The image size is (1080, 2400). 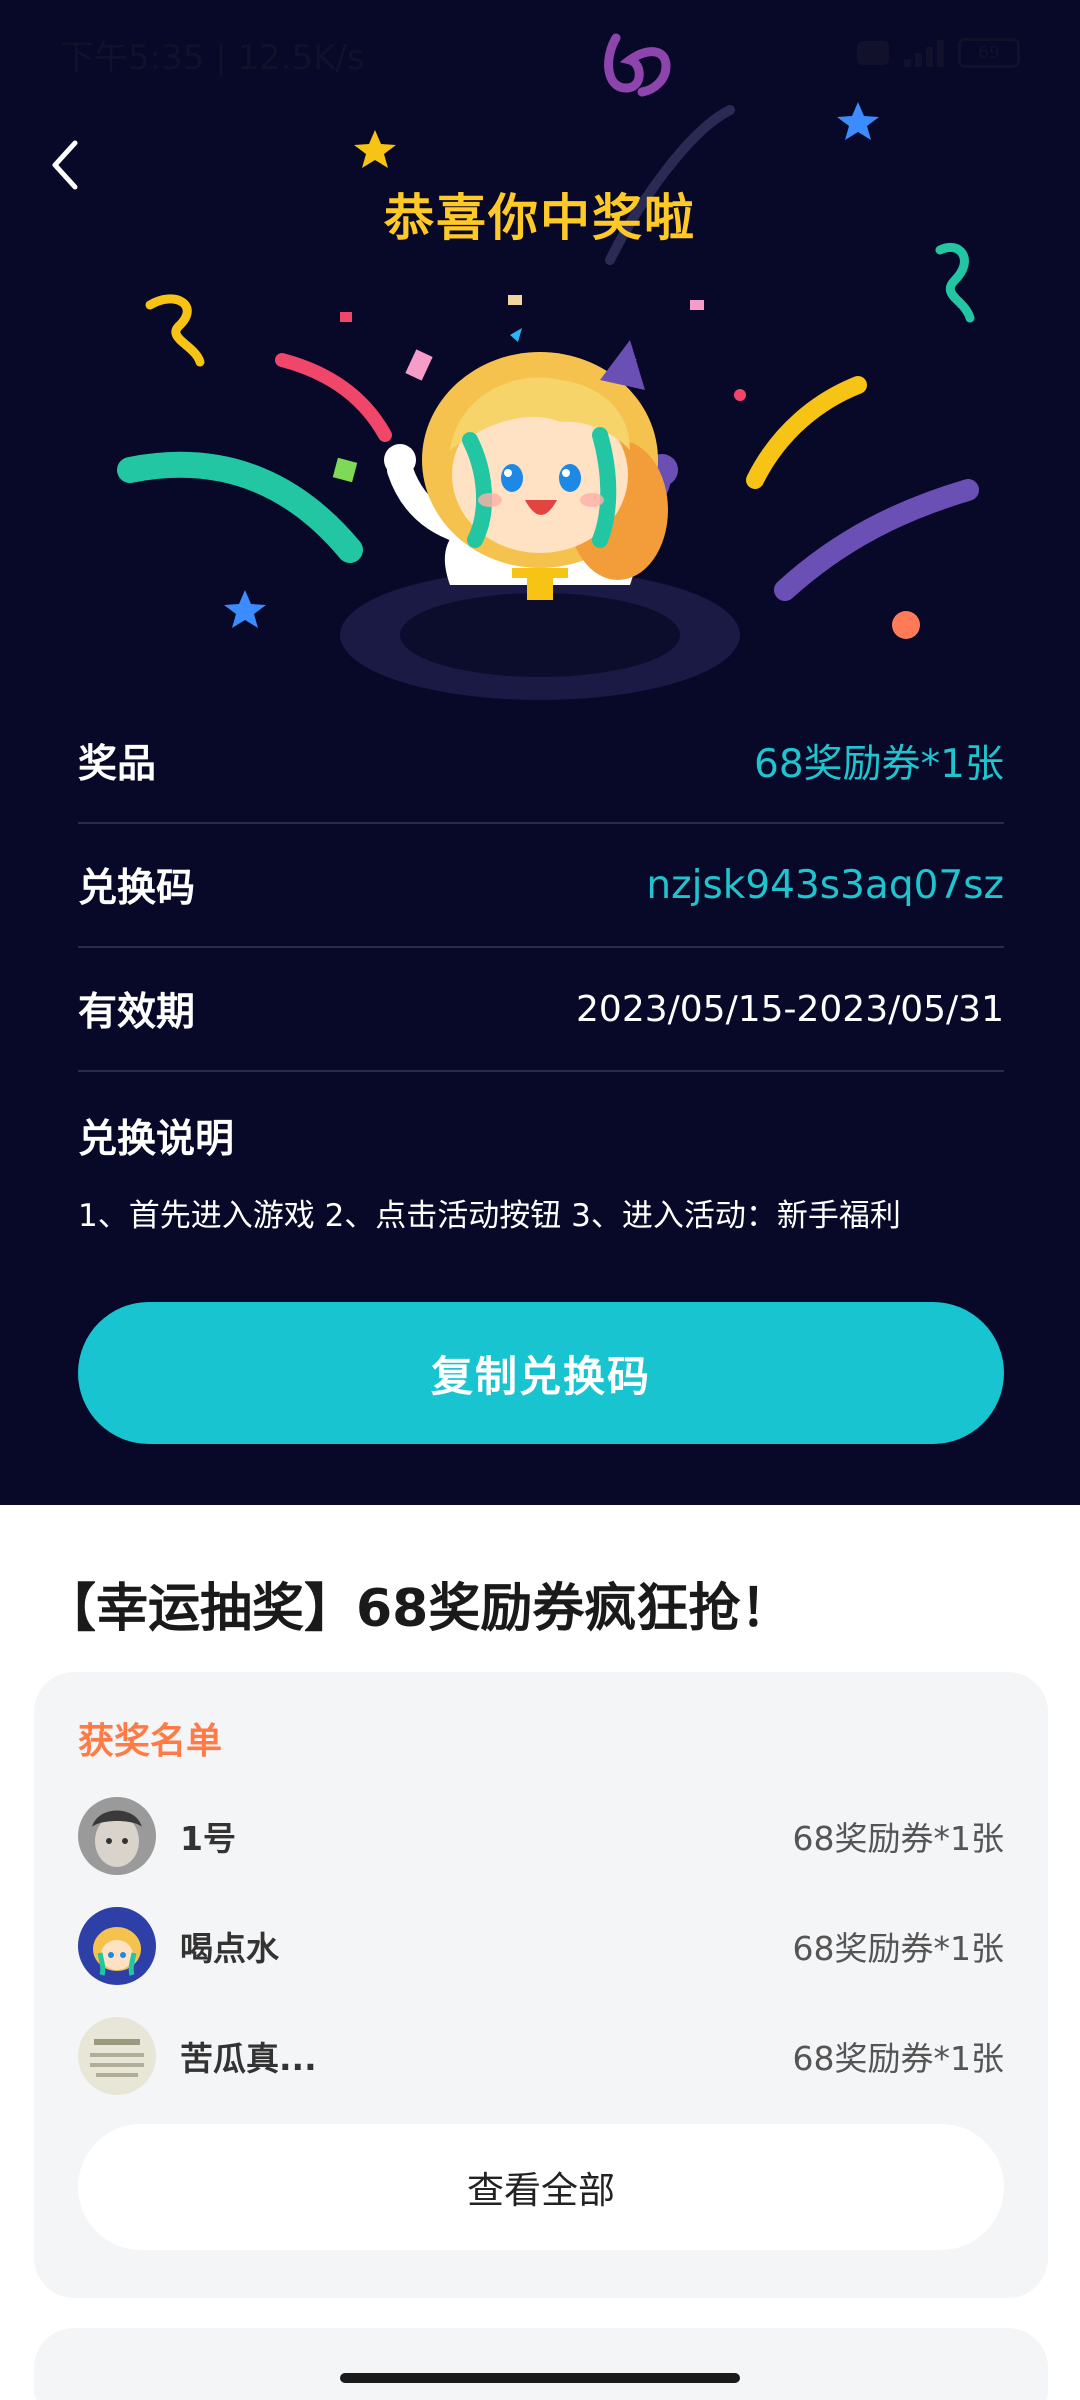 I want to click on hd-icon, so click(x=873, y=53).